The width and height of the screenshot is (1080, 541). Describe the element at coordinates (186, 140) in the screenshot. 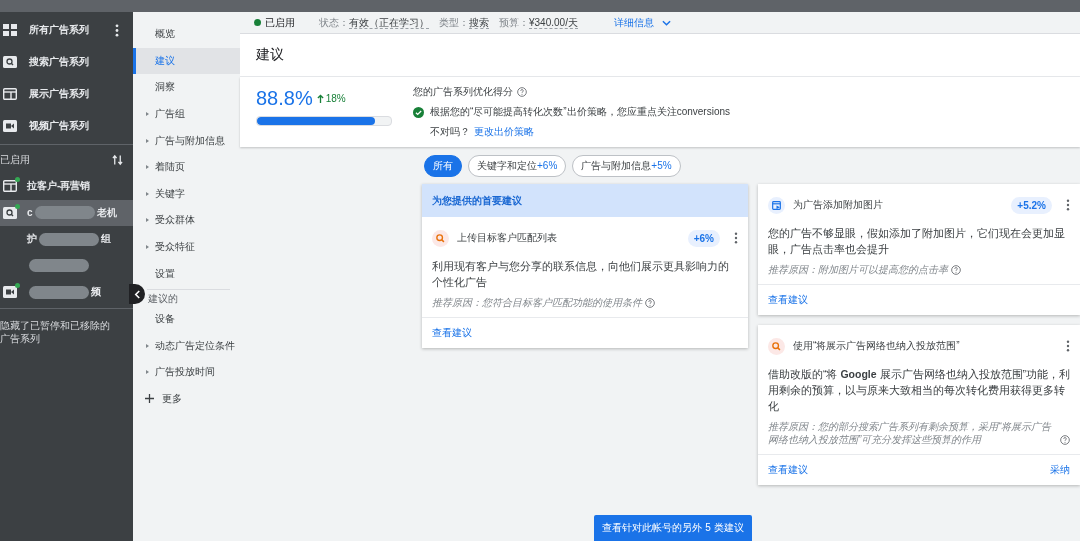

I see `nav-item: 广告与附加信息` at that location.